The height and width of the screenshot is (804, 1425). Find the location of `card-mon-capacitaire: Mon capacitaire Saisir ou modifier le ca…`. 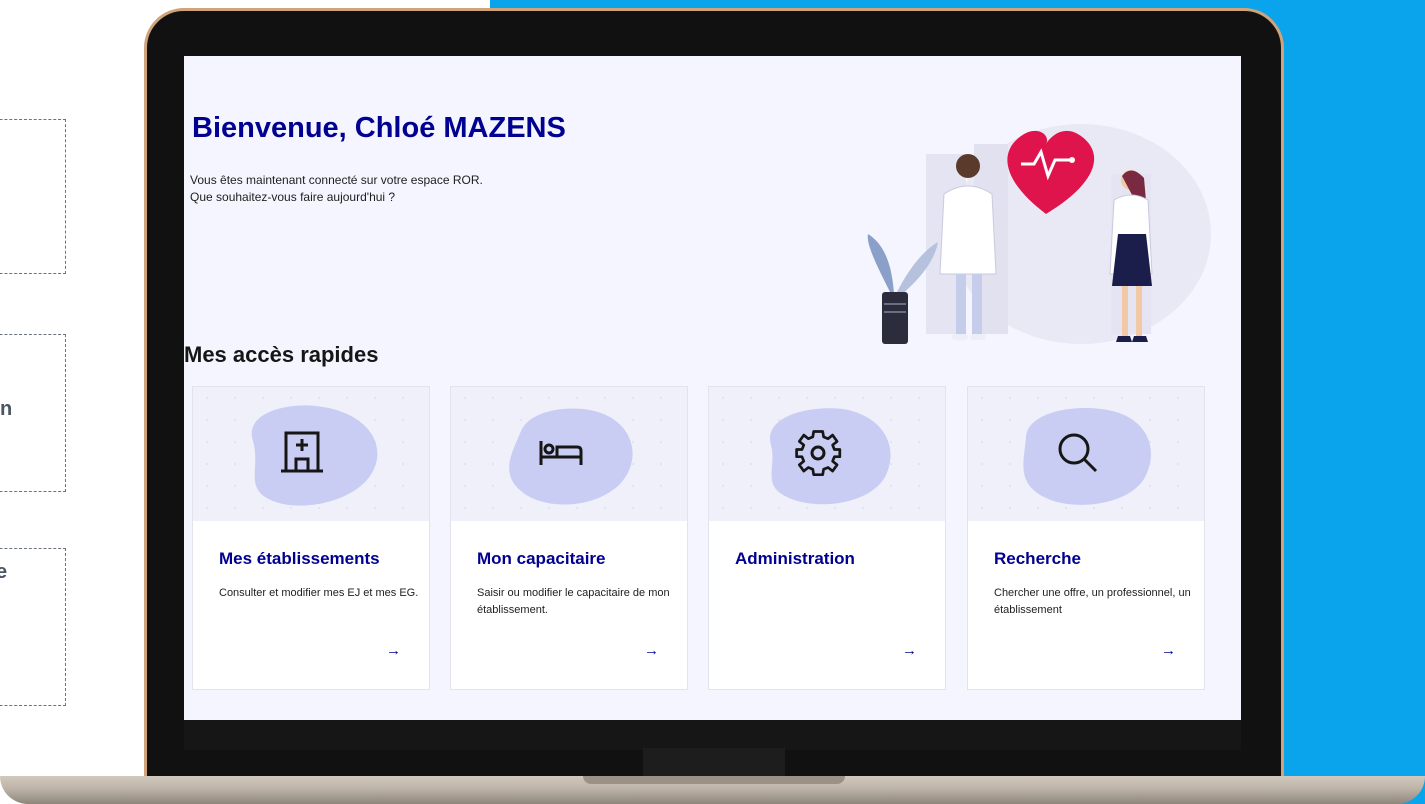

card-mon-capacitaire: Mon capacitaire Saisir ou modifier le ca… is located at coordinates (569, 538).